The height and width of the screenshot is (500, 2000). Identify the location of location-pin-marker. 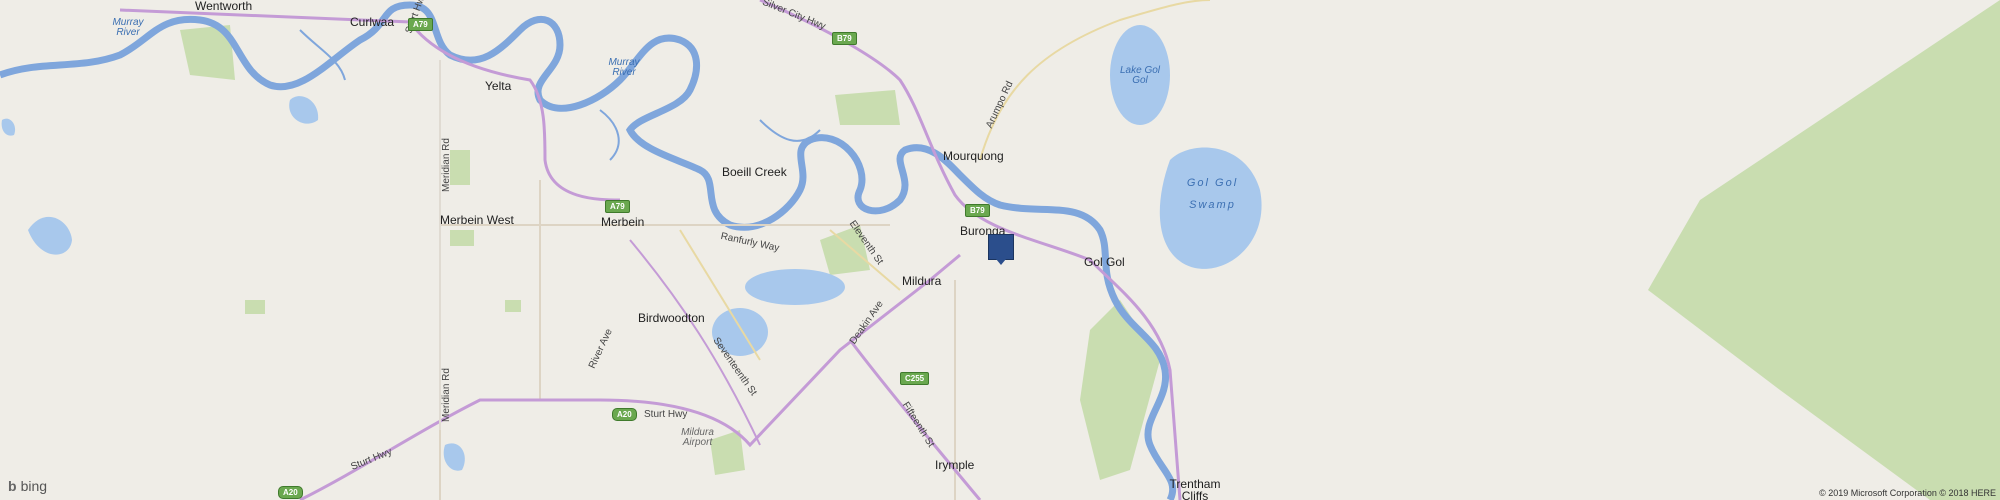
(1001, 249).